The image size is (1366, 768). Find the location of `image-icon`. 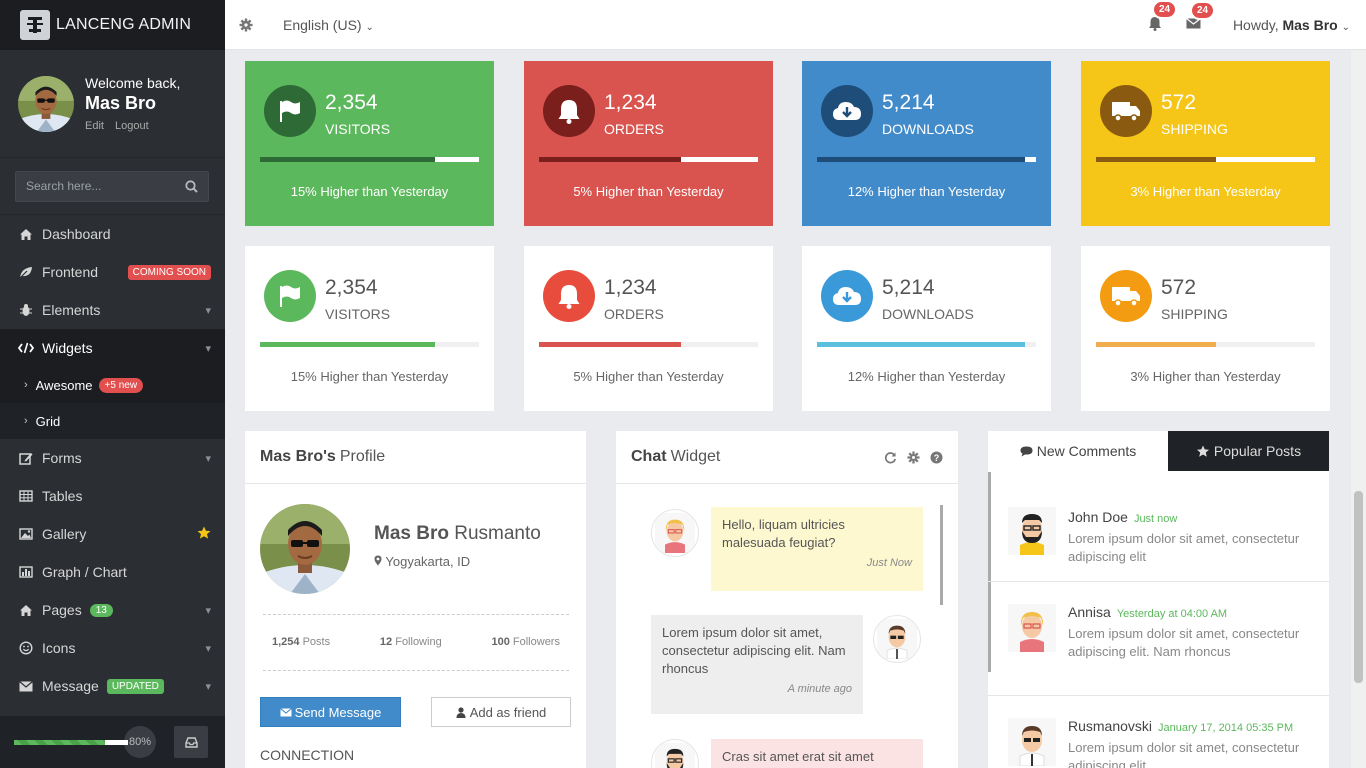

image-icon is located at coordinates (26, 534).